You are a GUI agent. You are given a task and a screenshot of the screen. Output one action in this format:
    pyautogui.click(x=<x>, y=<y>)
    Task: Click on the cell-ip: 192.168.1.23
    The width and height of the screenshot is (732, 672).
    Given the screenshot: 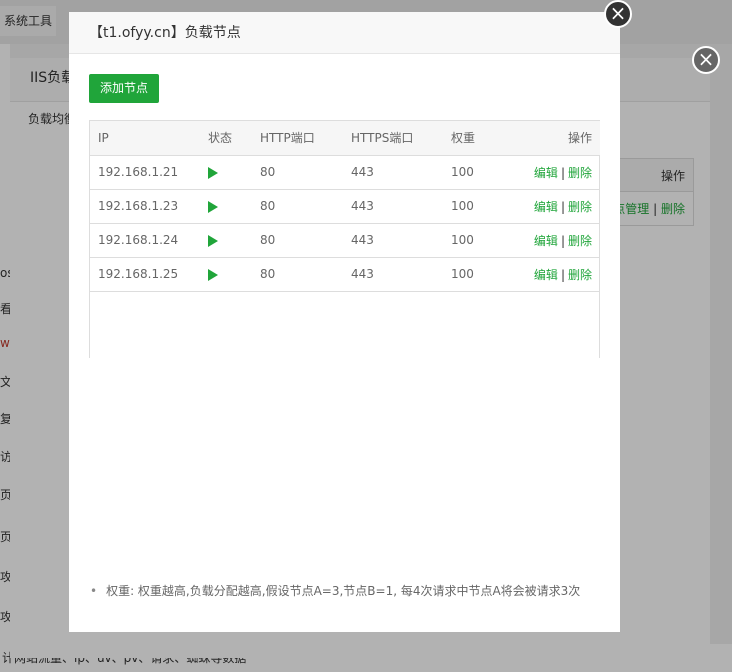 What is the action you would take?
    pyautogui.click(x=149, y=206)
    